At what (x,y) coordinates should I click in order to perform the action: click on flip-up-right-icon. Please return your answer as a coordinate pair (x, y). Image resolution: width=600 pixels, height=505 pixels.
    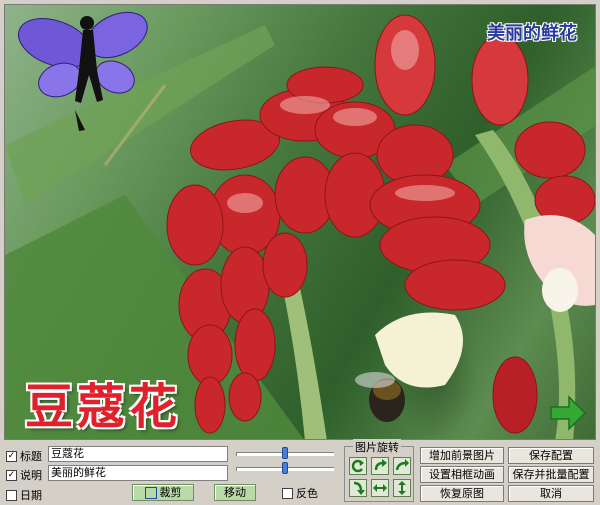
    Looking at the image, I should click on (402, 466).